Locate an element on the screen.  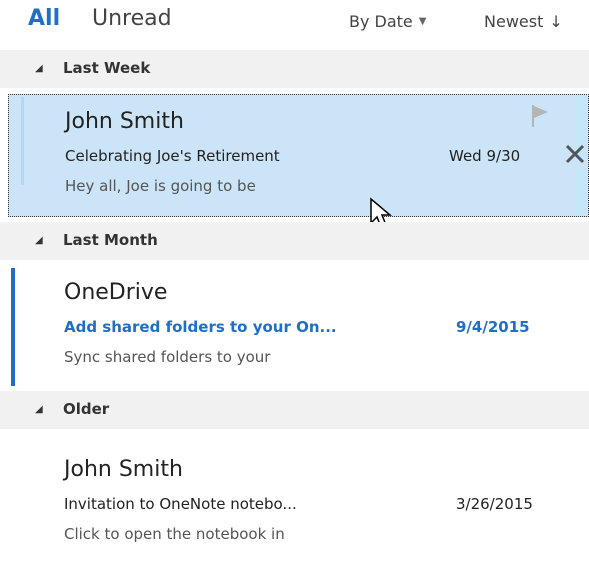
group-title: Last Week is located at coordinates (107, 68).